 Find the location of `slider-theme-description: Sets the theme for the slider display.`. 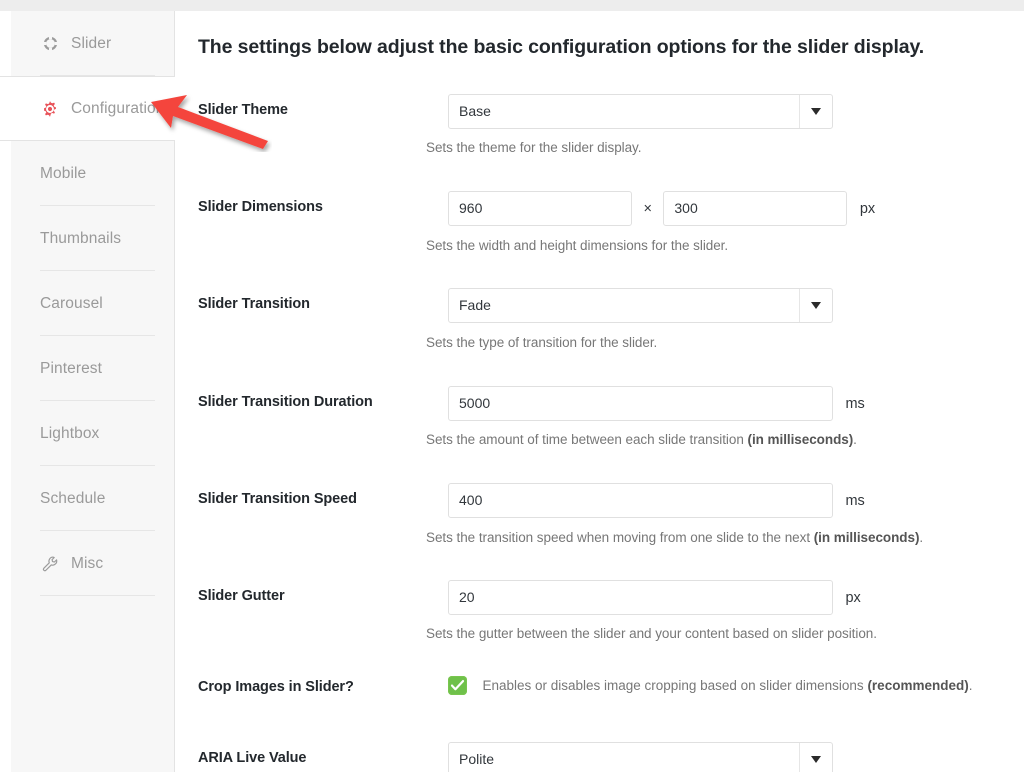

slider-theme-description: Sets the theme for the slider display. is located at coordinates (534, 147).